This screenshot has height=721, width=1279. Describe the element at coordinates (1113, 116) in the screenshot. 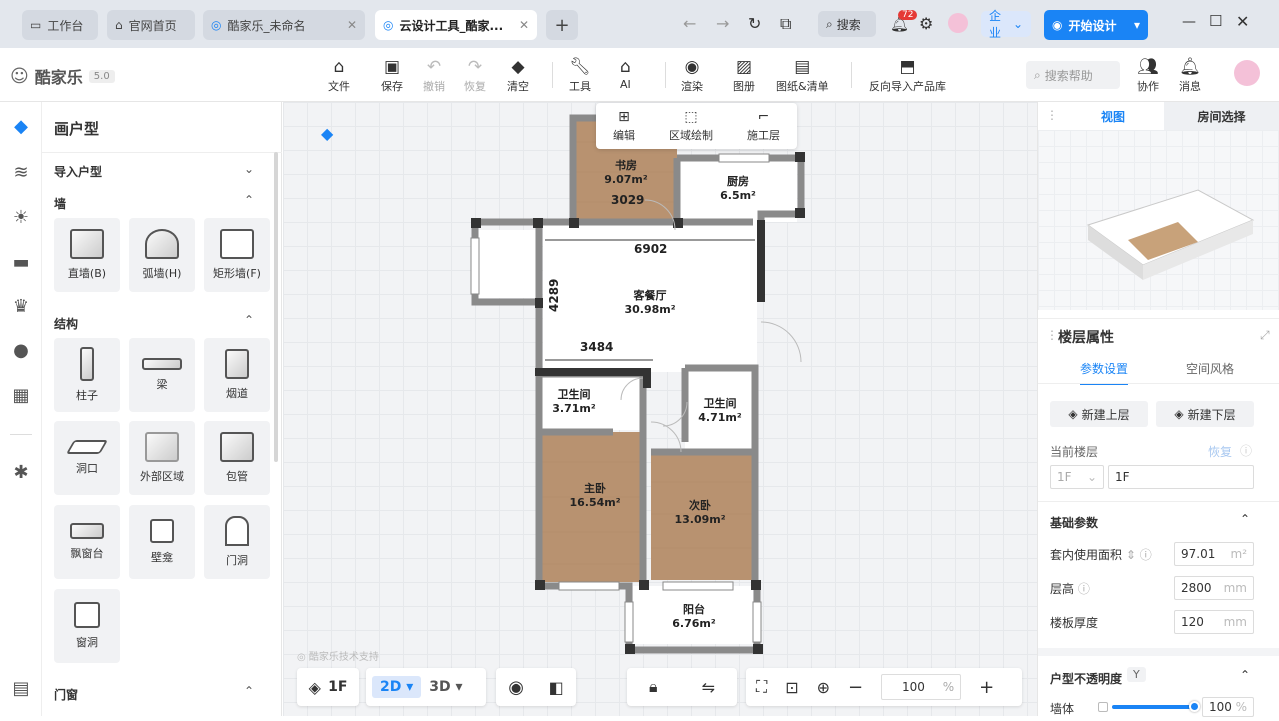

I see `tab-view: 视图` at that location.